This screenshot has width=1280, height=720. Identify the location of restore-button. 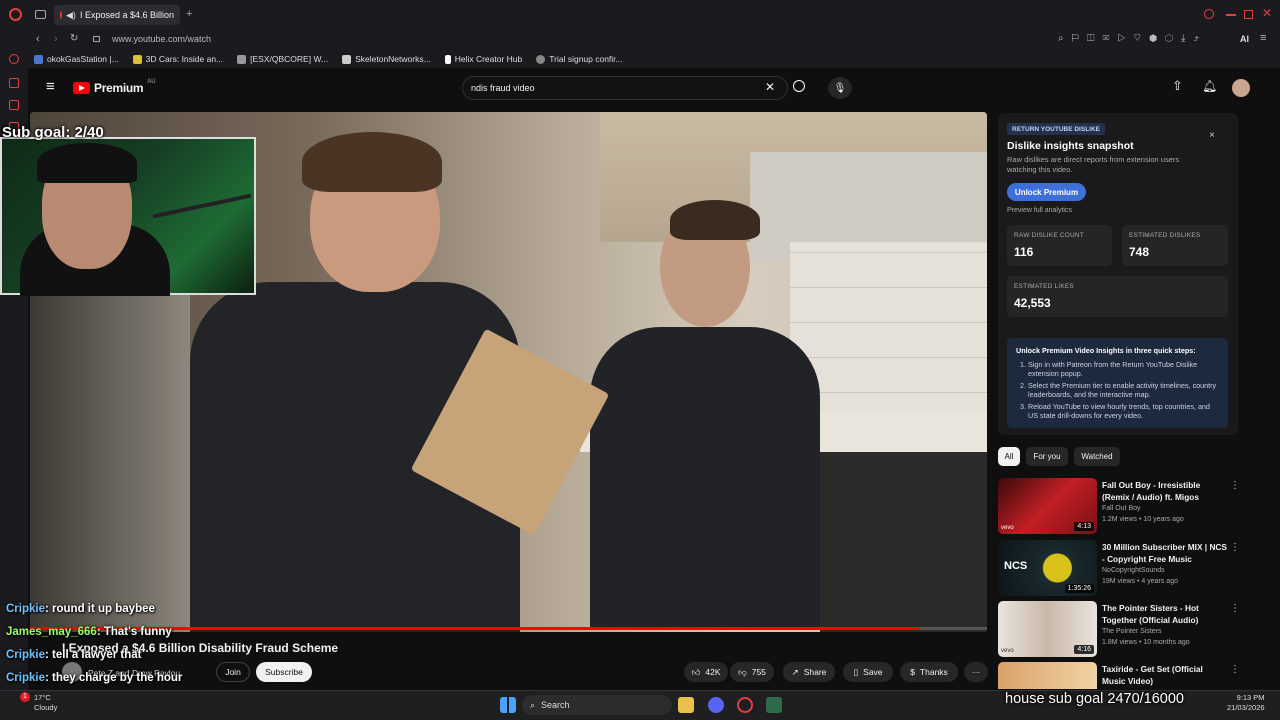
(1248, 14).